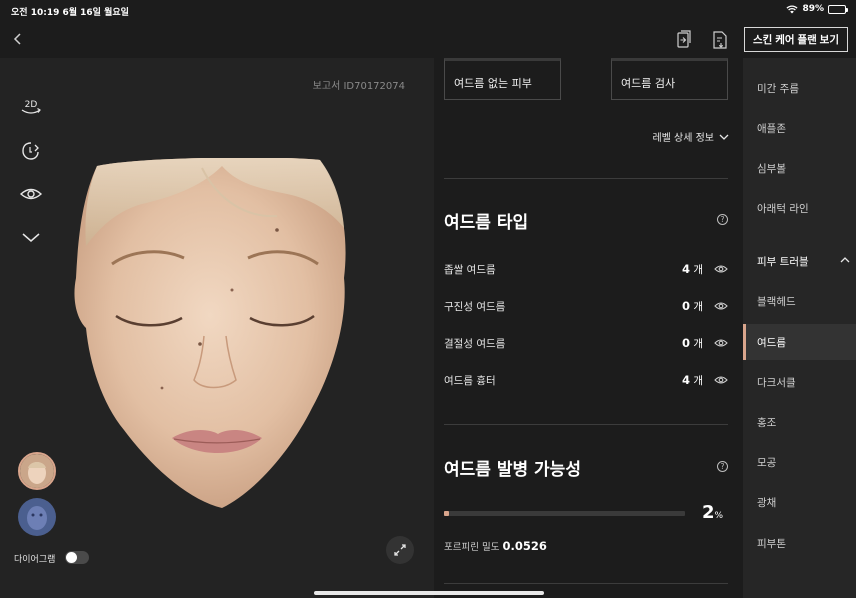 This screenshot has width=856, height=598. What do you see at coordinates (446, 513) in the screenshot?
I see `progress-fill` at bounding box center [446, 513].